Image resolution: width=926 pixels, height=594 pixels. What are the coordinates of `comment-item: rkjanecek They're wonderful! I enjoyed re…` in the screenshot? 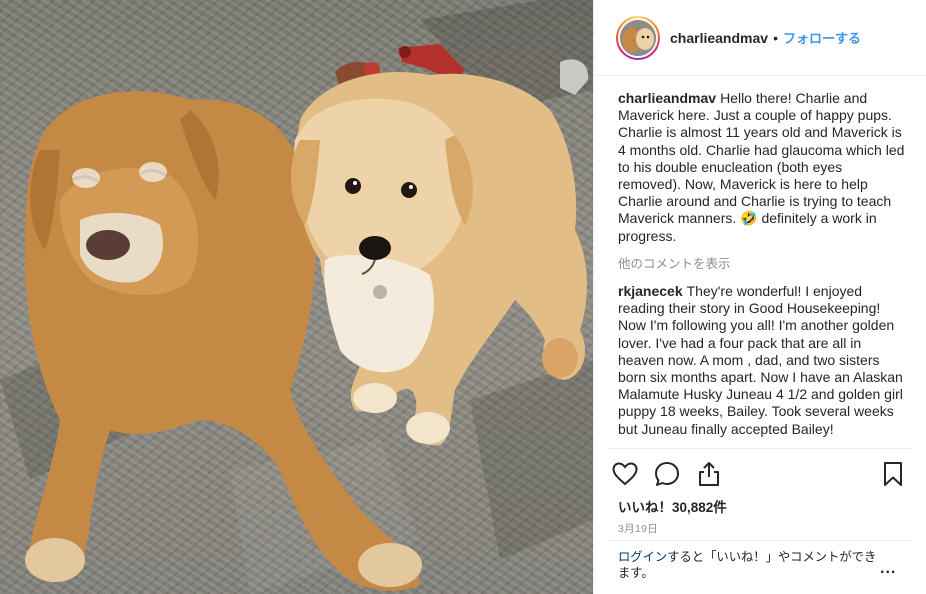 It's located at (763, 360).